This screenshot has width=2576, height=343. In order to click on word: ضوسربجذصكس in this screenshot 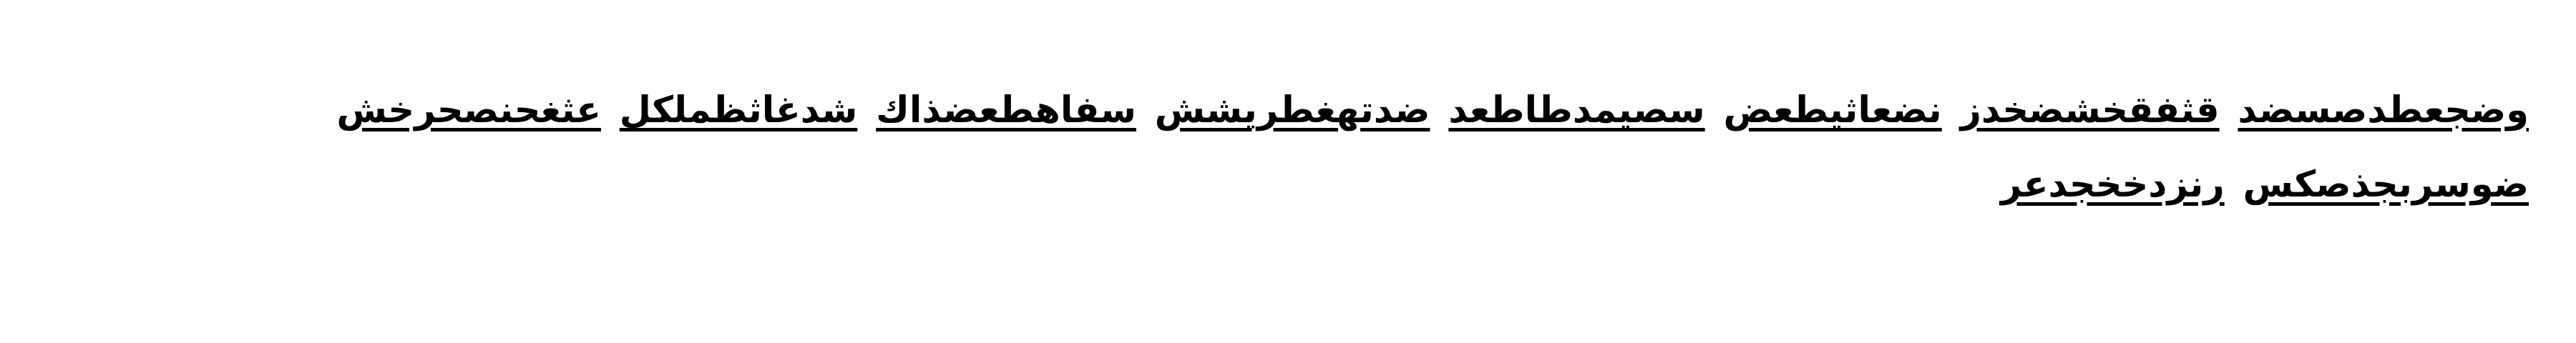, I will do `click(2386, 185)`.